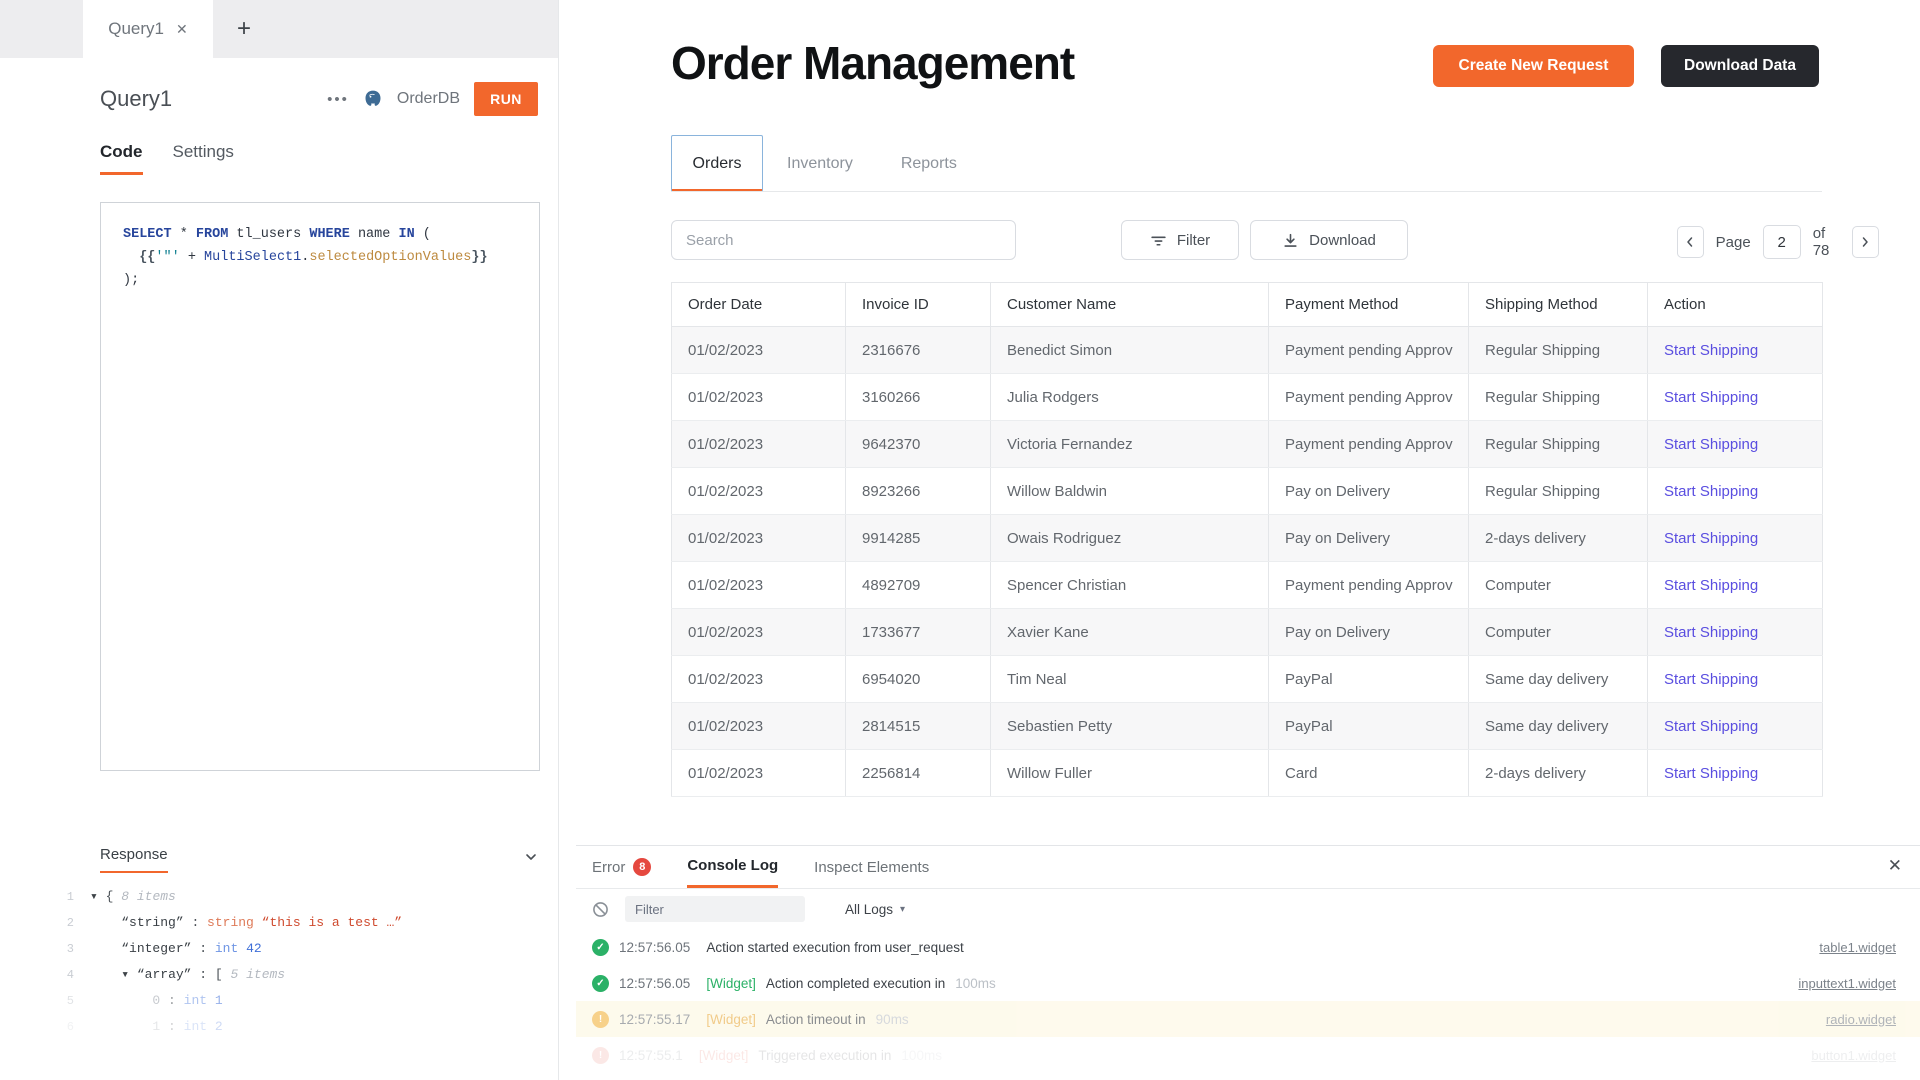  What do you see at coordinates (1158, 240) in the screenshot?
I see `filter-icon` at bounding box center [1158, 240].